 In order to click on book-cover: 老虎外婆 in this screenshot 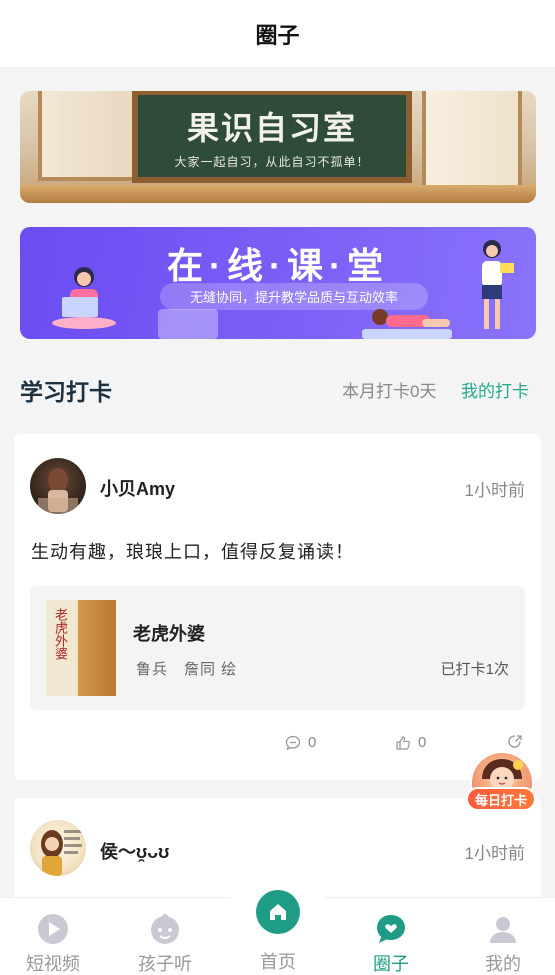, I will do `click(81, 648)`.